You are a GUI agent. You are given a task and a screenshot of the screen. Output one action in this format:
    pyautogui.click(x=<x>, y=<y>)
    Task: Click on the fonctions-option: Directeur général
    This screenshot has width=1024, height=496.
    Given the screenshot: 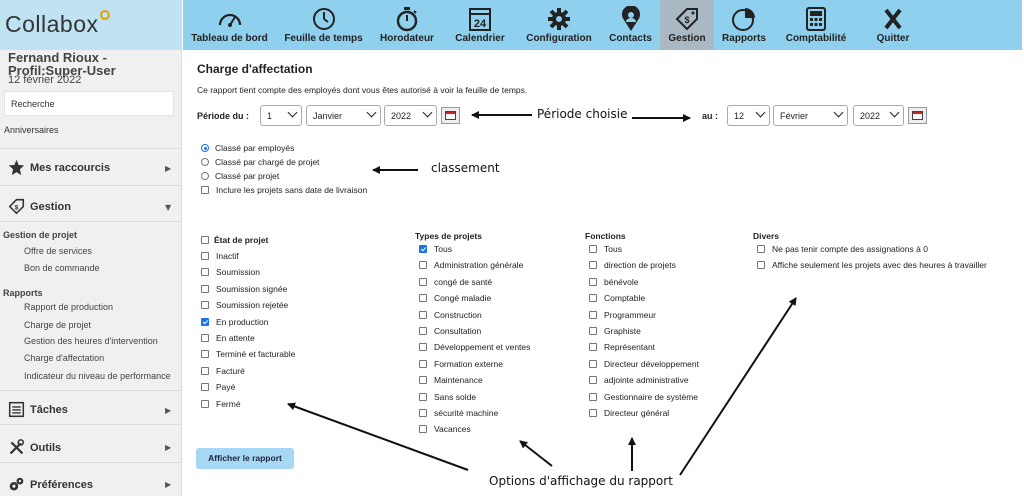 What is the action you would take?
    pyautogui.click(x=629, y=413)
    